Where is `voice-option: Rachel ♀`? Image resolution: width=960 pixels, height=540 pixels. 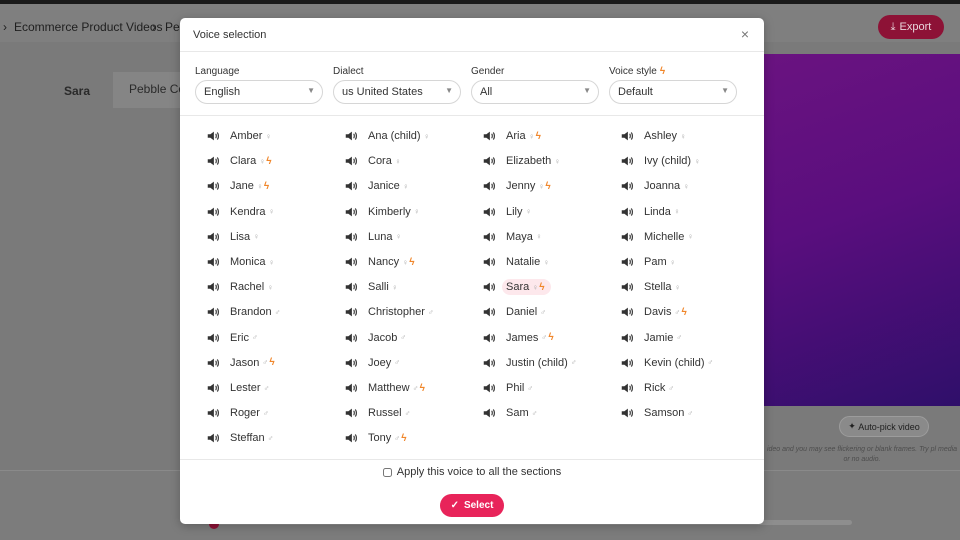
voice-option: Rachel ♀ is located at coordinates (243, 287).